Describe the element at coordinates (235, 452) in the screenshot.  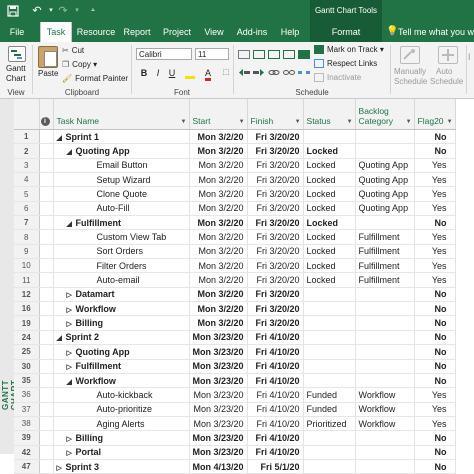
I see `table-row: 42 ▷ Portal Mon 3/23/20 Fri 4/10/20 No` at that location.